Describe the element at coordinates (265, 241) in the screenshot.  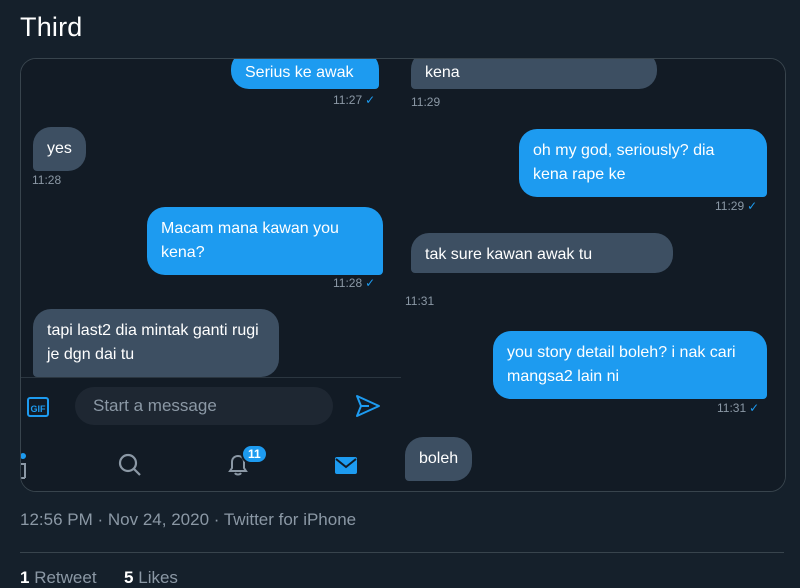
I see `message-bubble-outgoing: Macam mana kawan you kena?` at that location.